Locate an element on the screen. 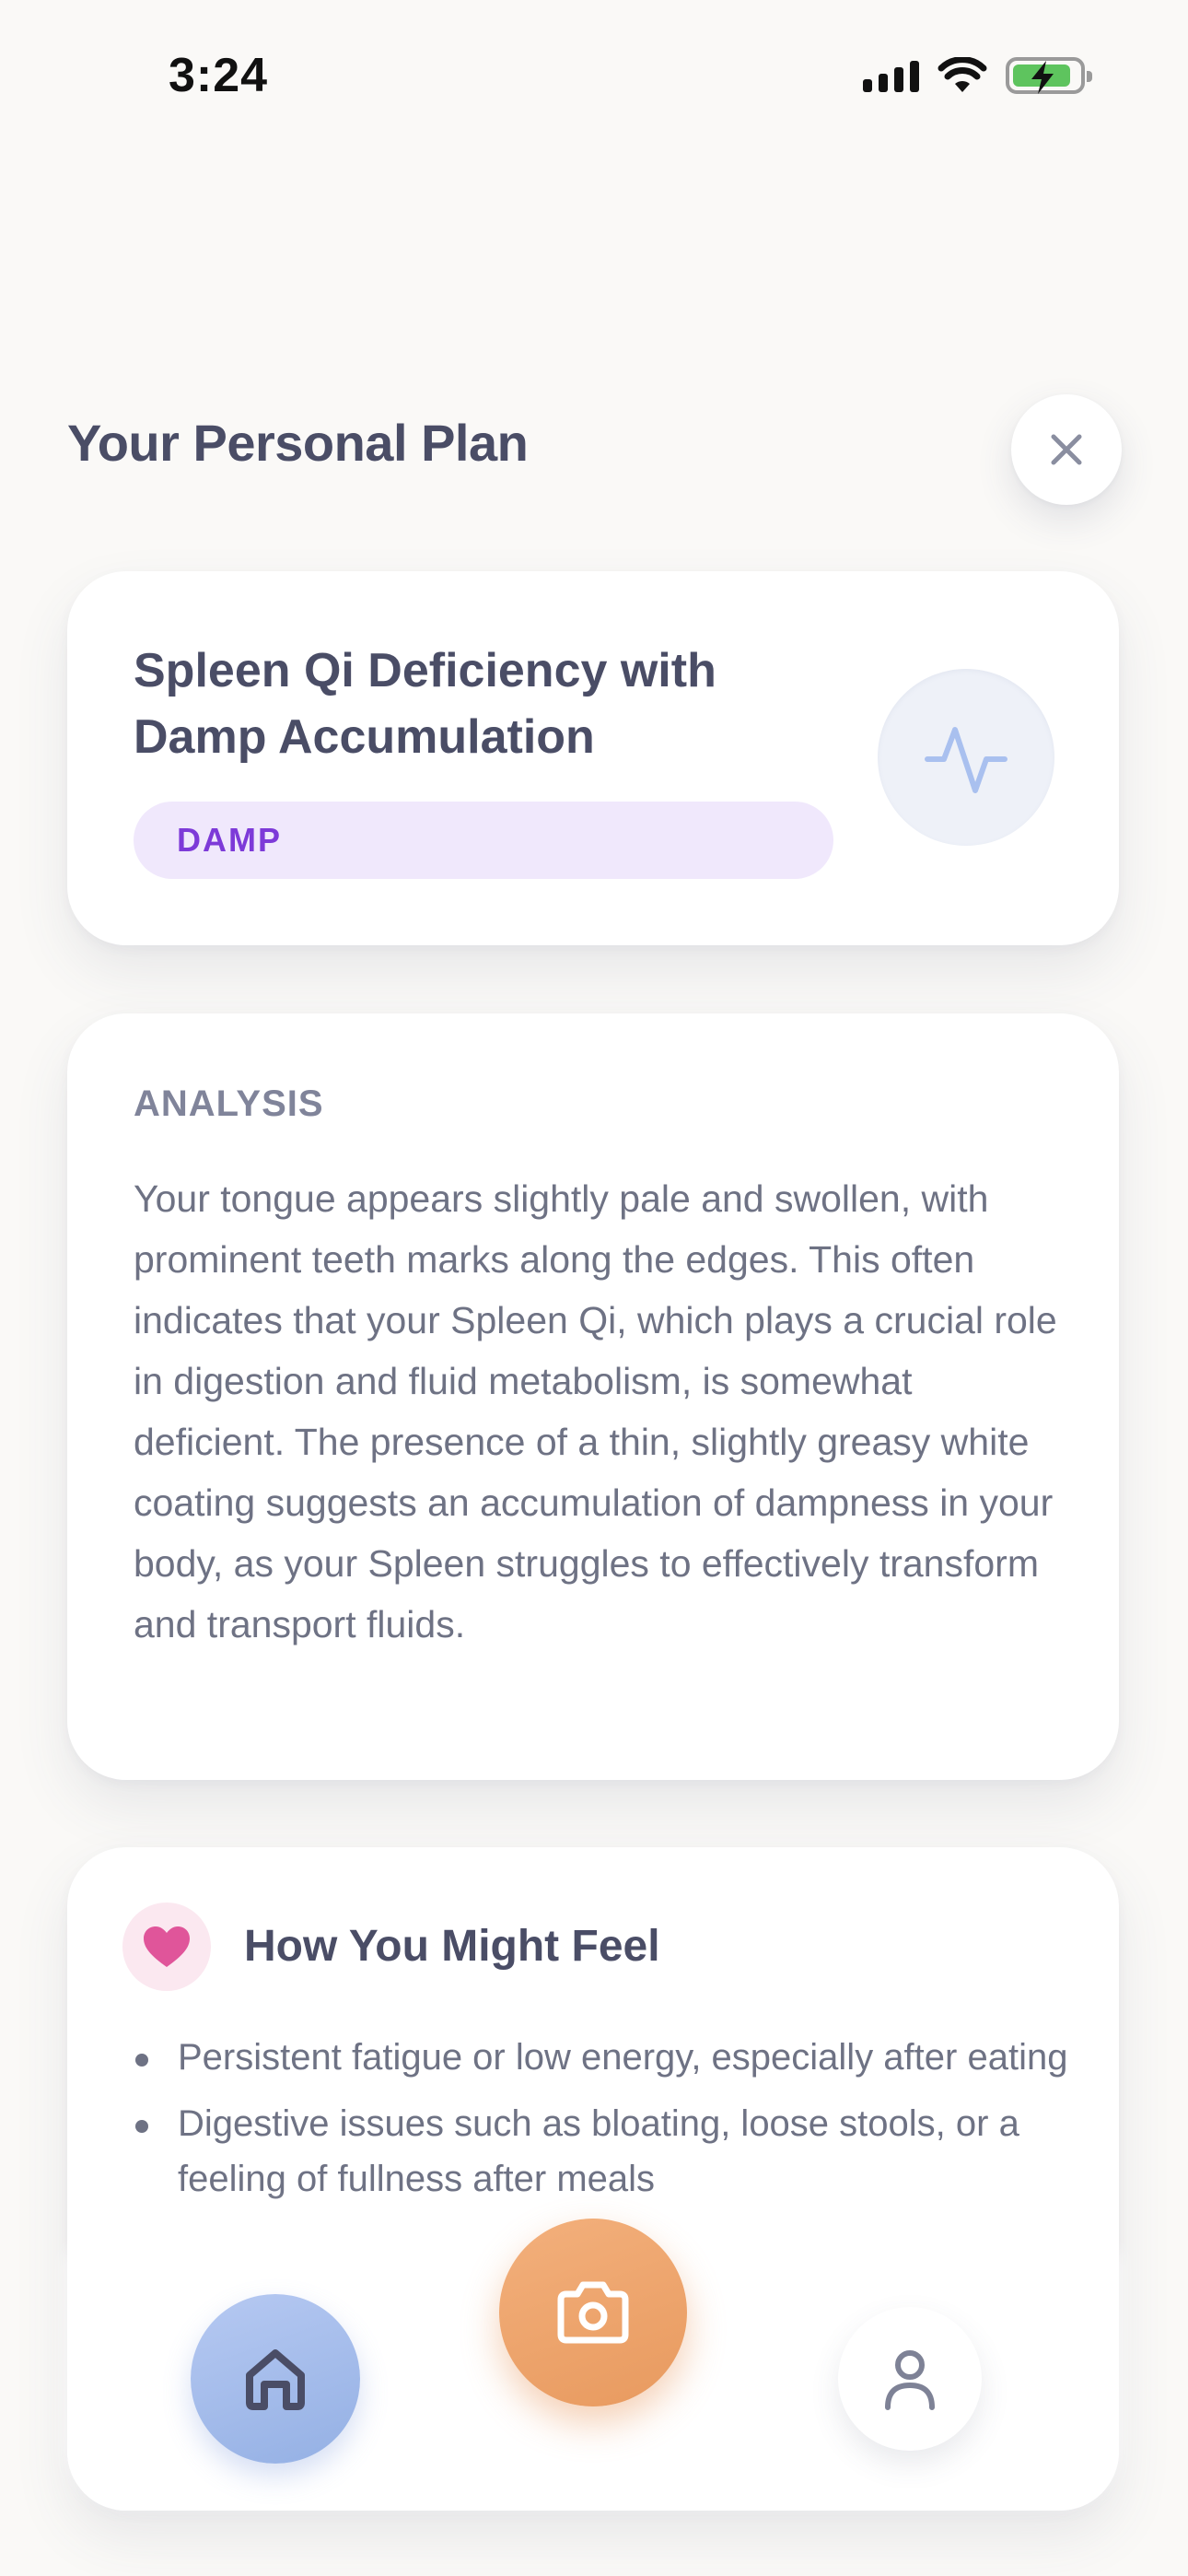  diagnosis-tag: DAMP is located at coordinates (483, 840).